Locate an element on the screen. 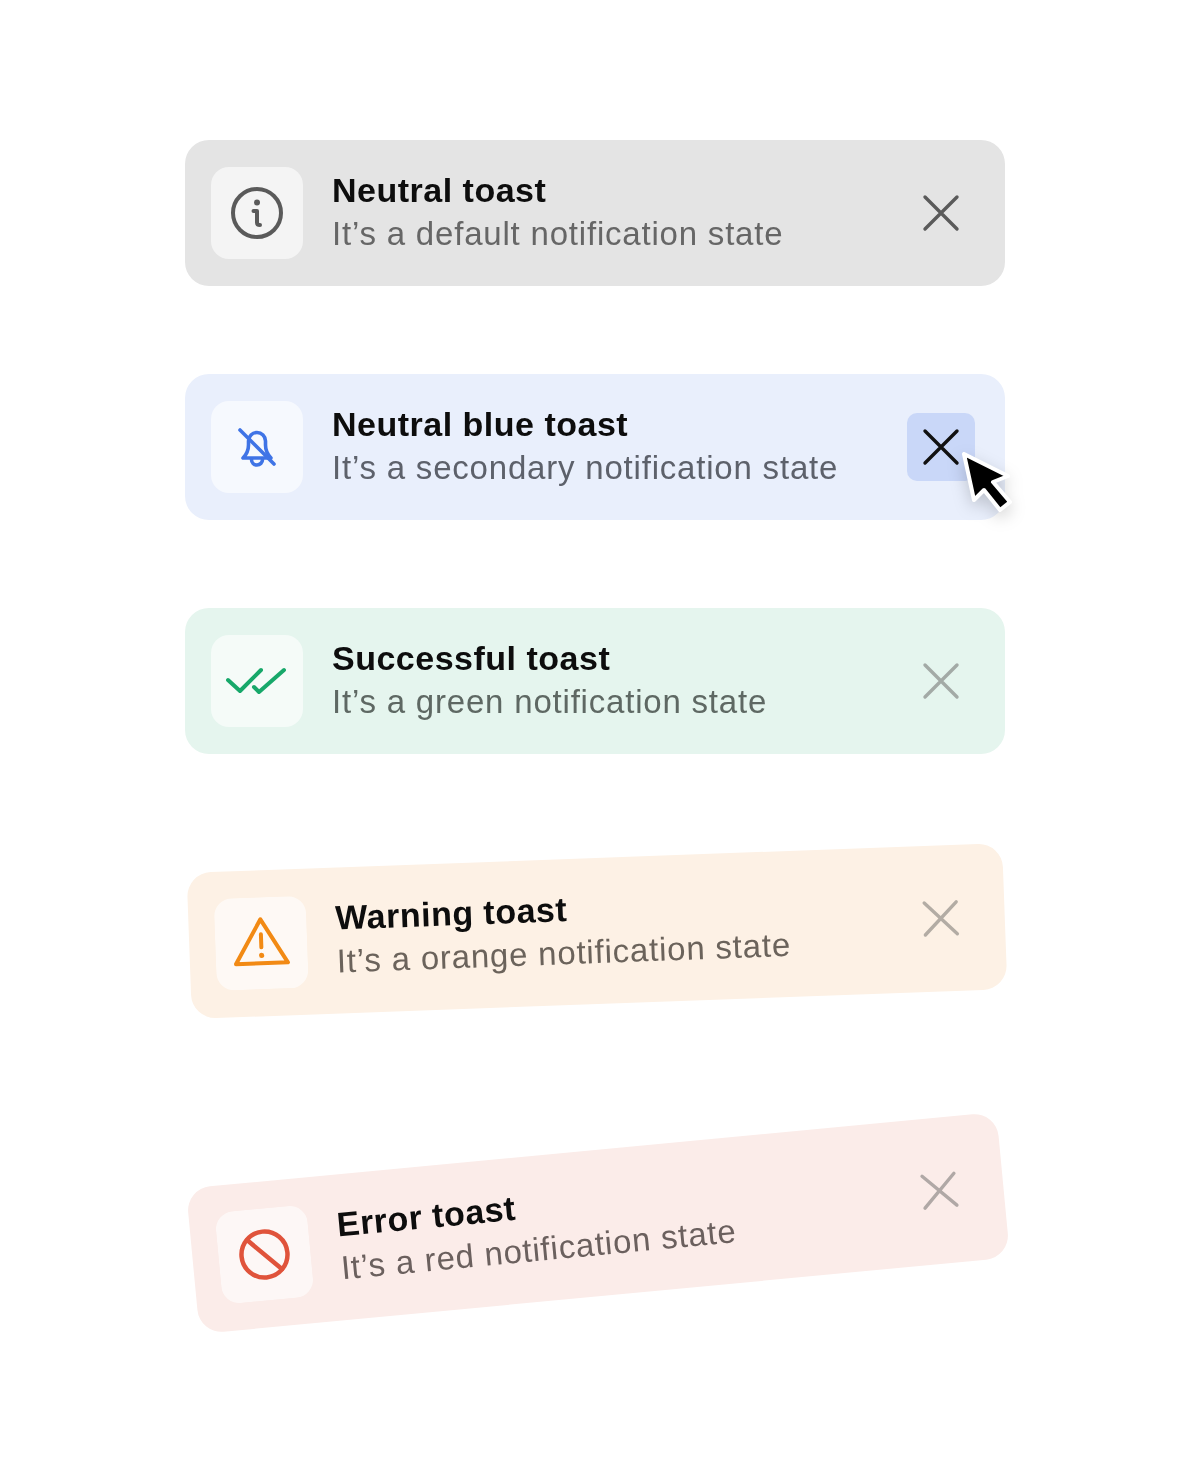 The width and height of the screenshot is (1200, 1473). close-button is located at coordinates (941, 447).